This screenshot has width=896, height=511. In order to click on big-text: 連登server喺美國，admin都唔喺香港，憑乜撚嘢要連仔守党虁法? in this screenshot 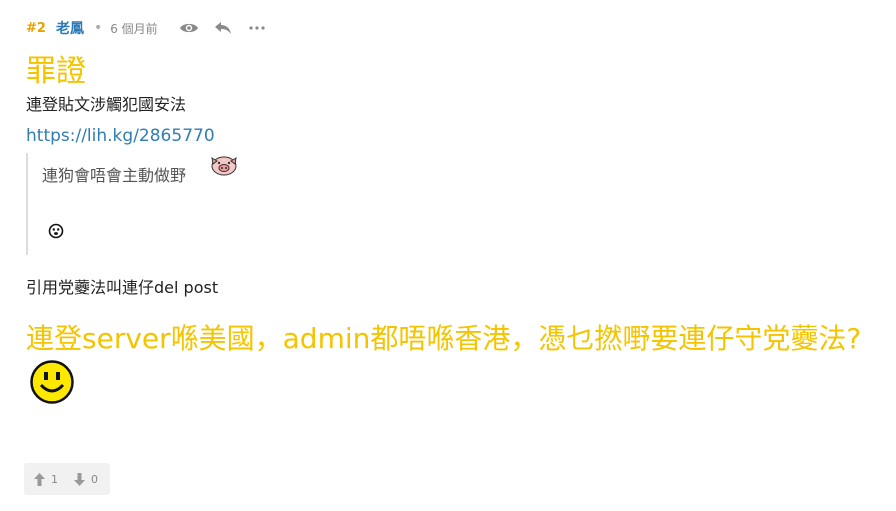, I will do `click(444, 338)`.